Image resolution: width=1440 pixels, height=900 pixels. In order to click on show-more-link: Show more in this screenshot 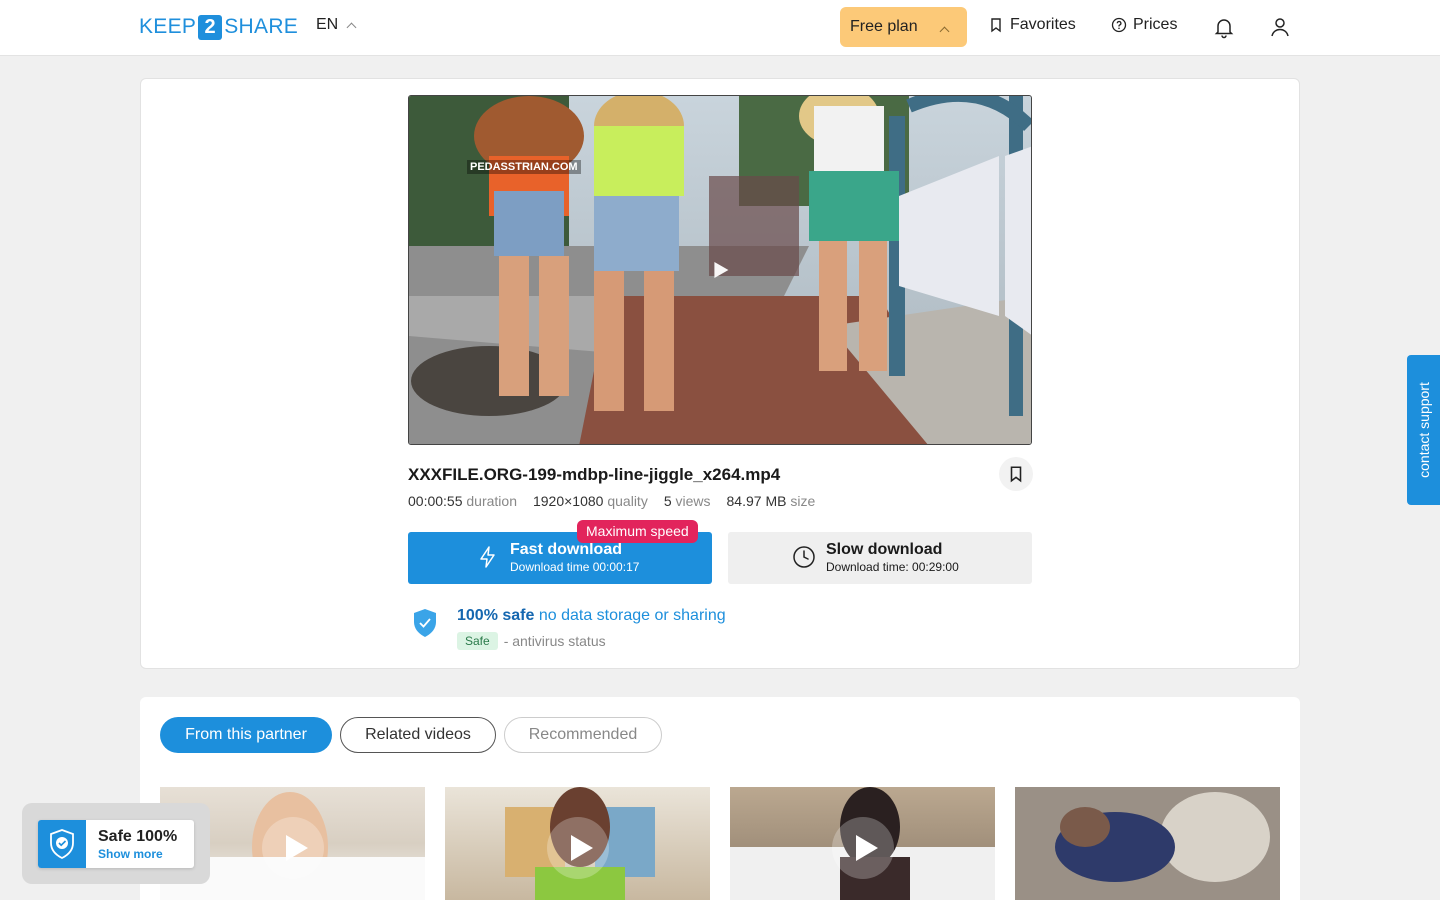, I will do `click(130, 854)`.